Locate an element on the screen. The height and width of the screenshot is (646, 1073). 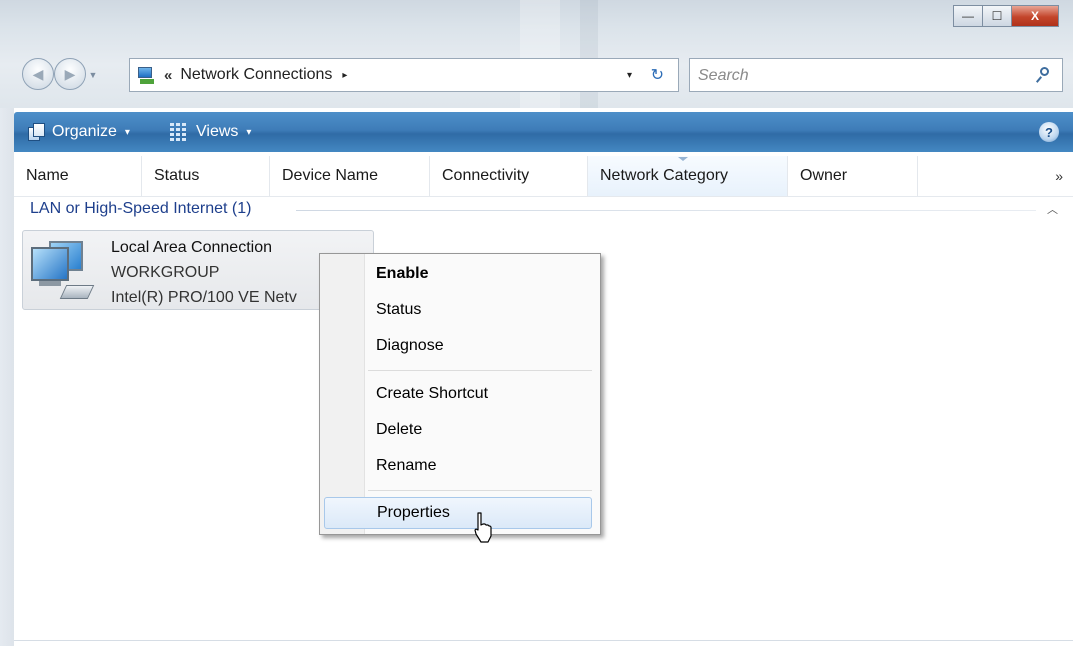
views-caret-icon: ▾ is located at coordinates (249, 132).